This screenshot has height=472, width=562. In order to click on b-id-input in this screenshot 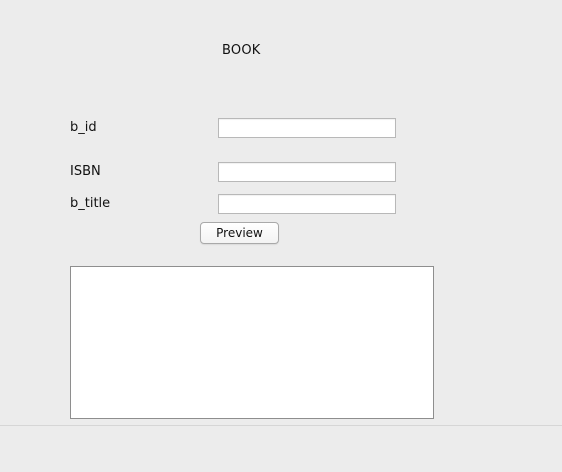, I will do `click(307, 128)`.